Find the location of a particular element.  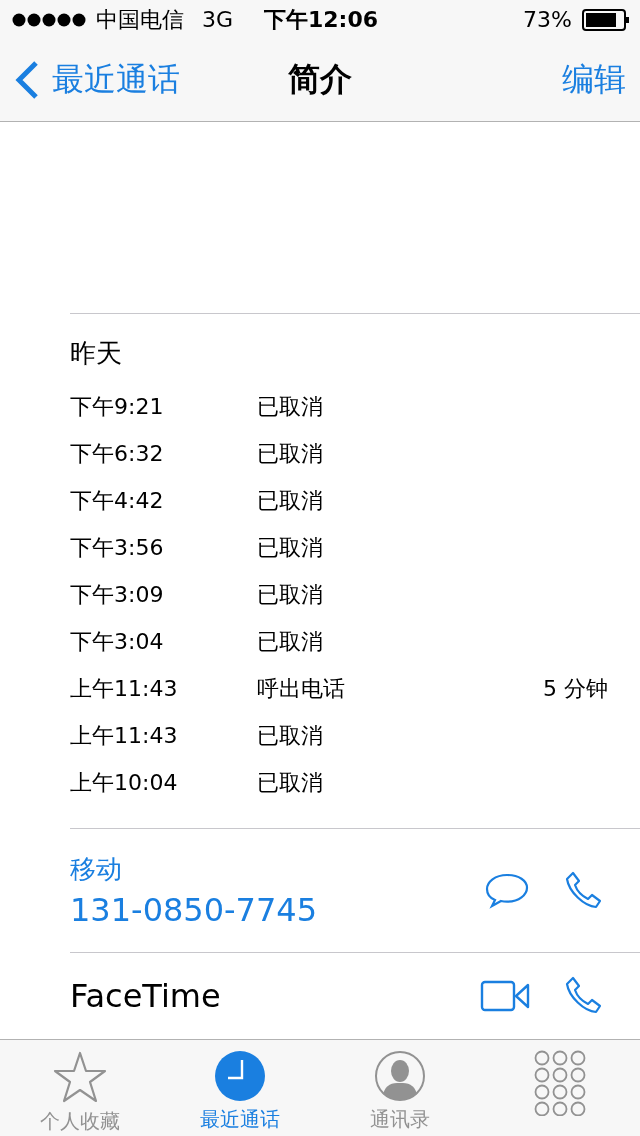

facetime-label: FaceTime is located at coordinates (146, 996).